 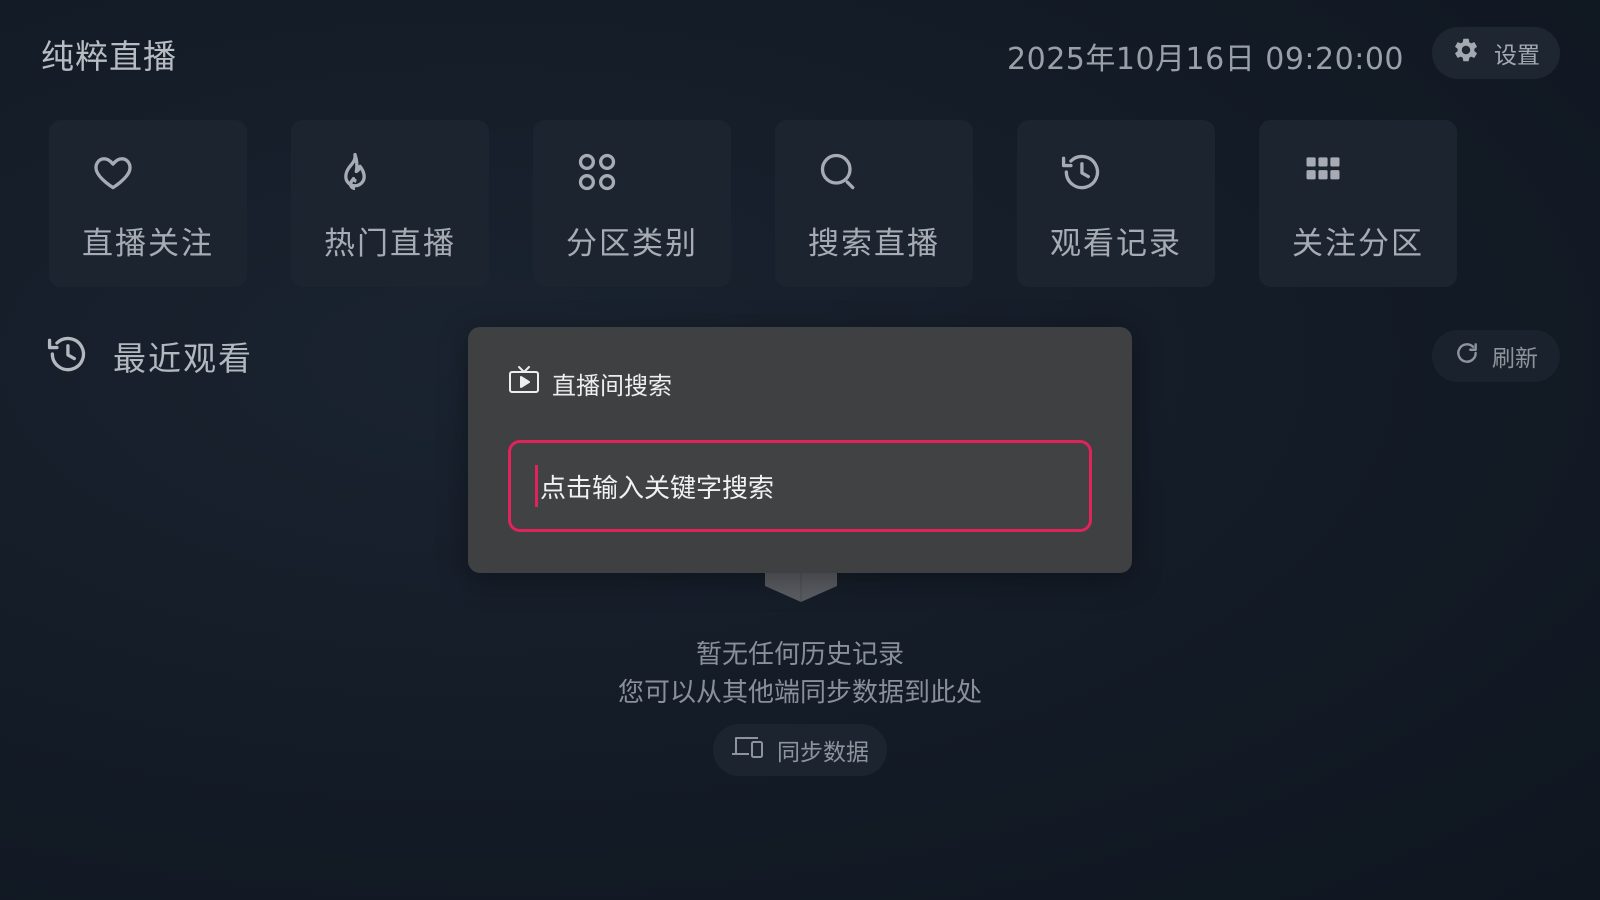 I want to click on heart-icon, so click(x=113, y=172).